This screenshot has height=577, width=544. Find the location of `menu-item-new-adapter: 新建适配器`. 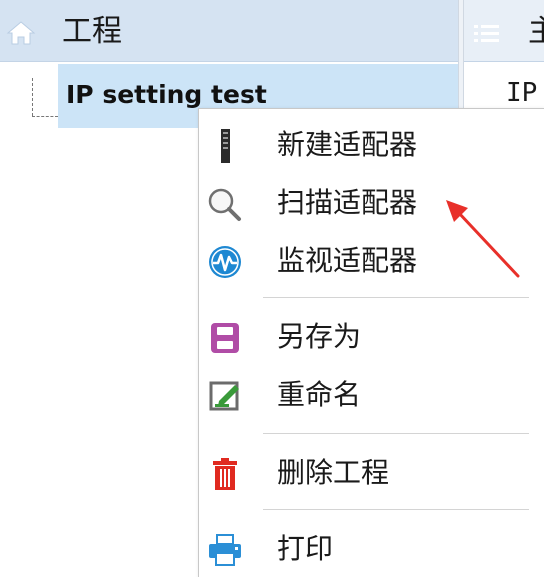

menu-item-new-adapter: 新建适配器 is located at coordinates (371, 145).